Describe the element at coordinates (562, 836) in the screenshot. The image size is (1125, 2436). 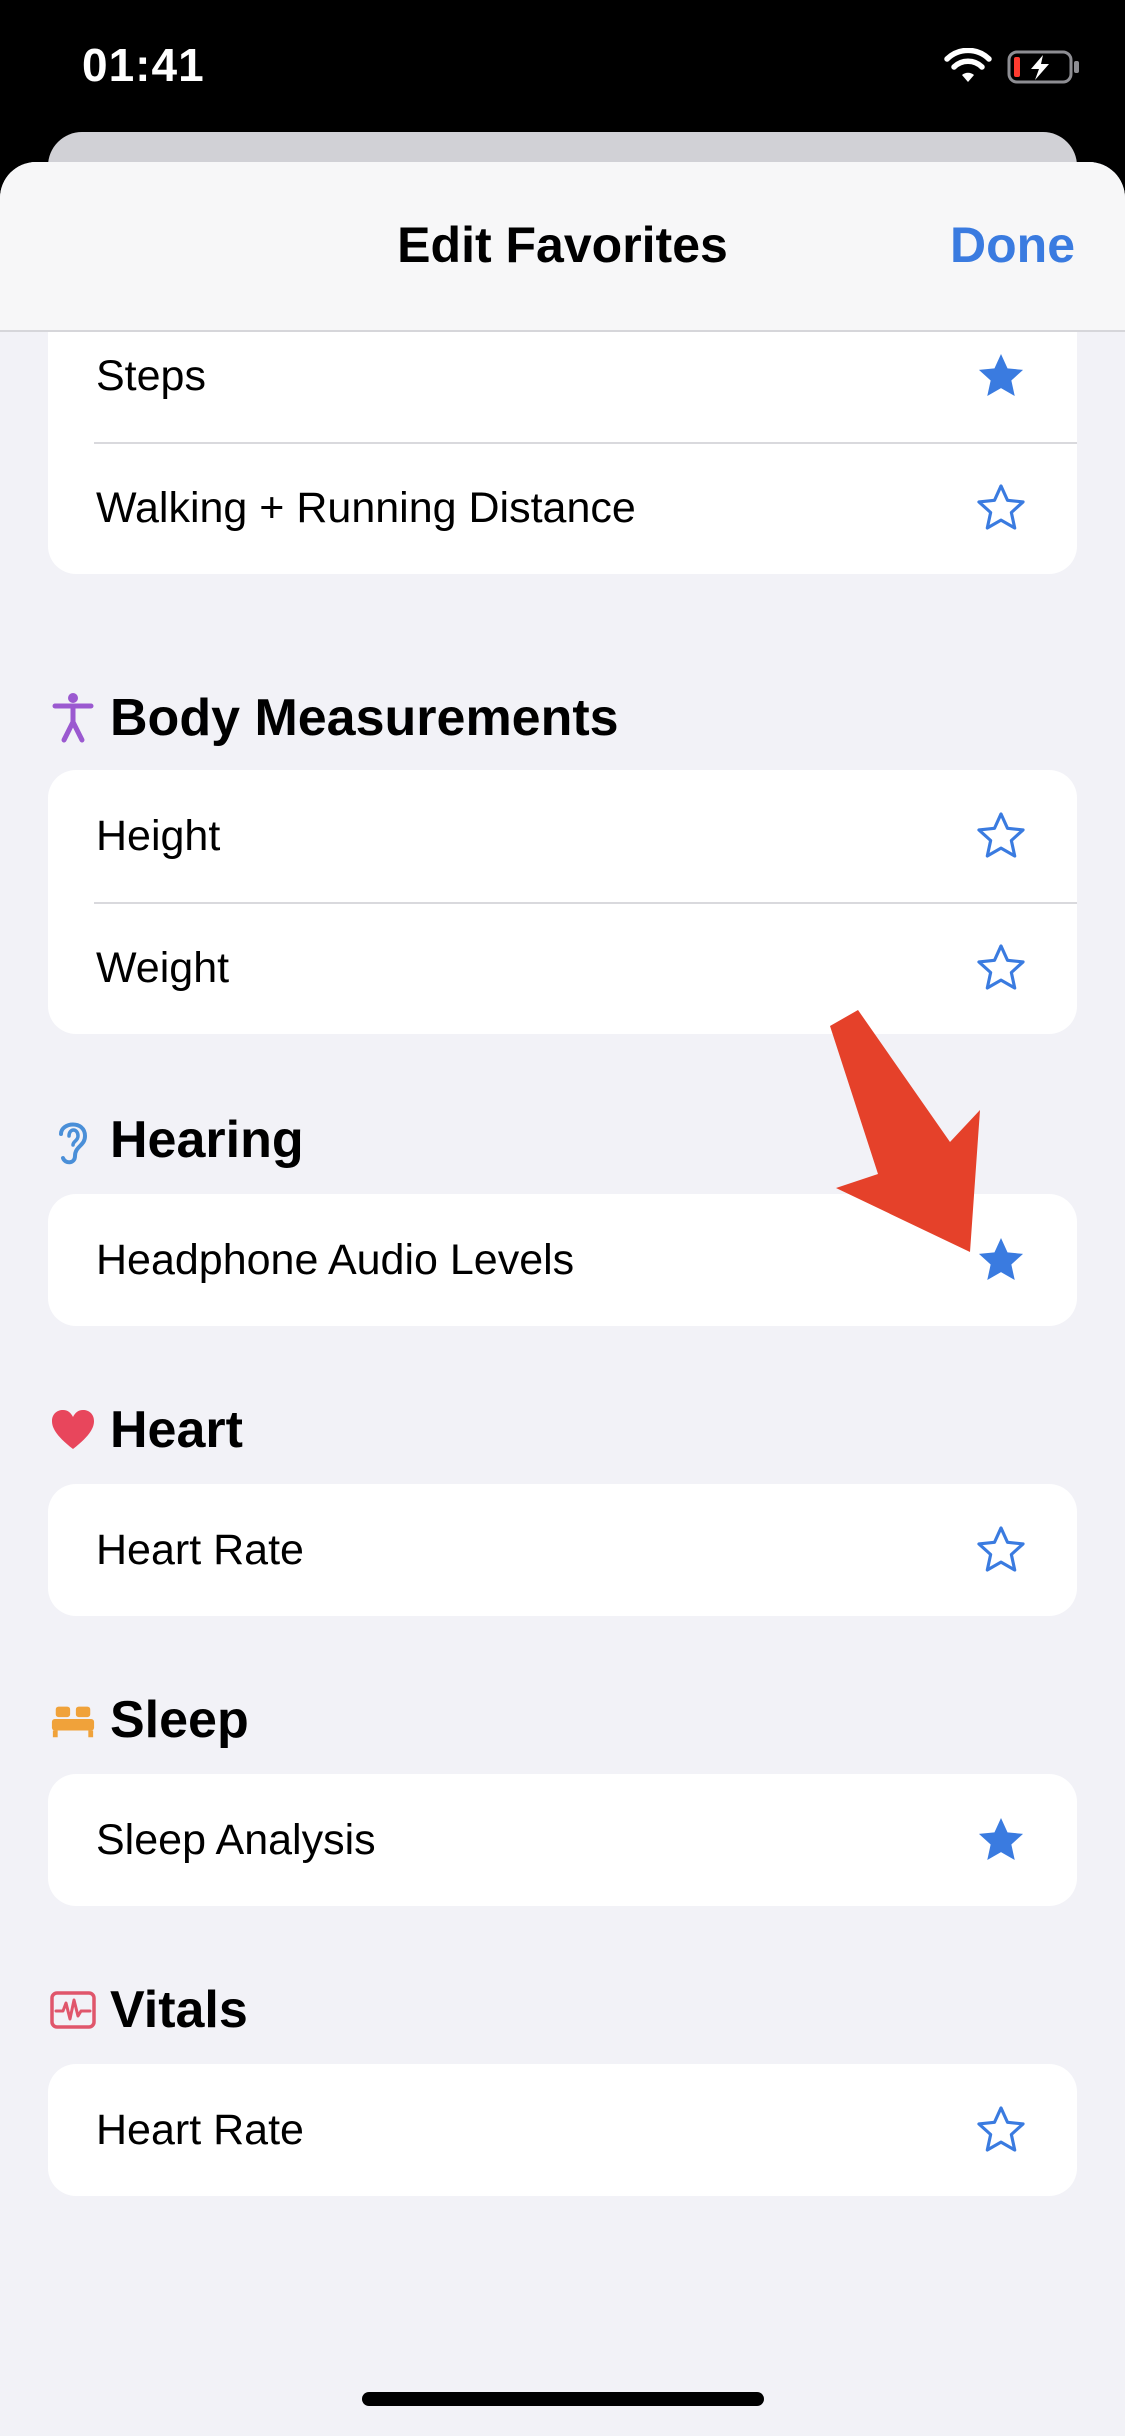
I see `favorite-row-height: Height` at that location.